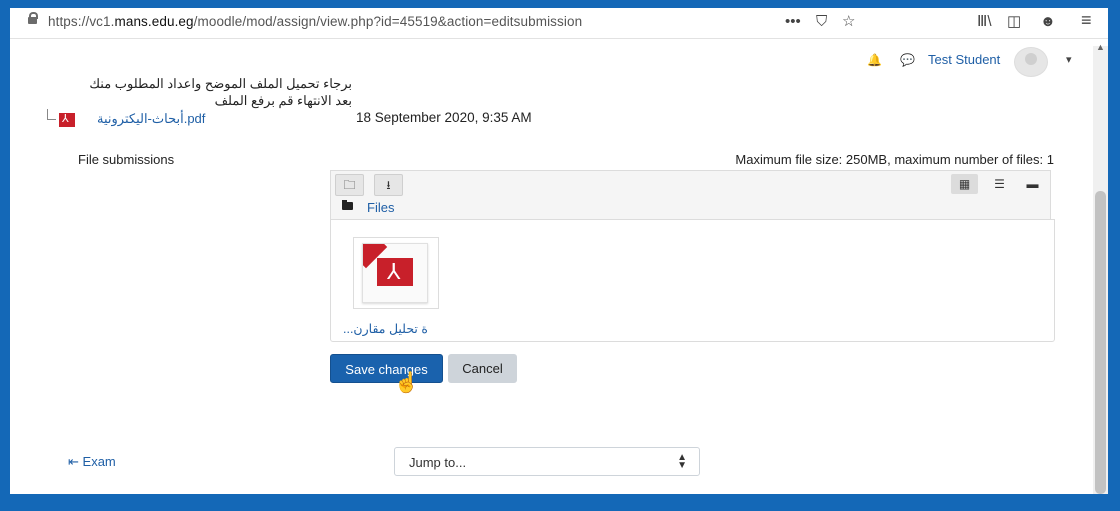  What do you see at coordinates (283, 100) in the screenshot?
I see `instructions-line: بعد الانتهاء قم برفع الملف` at bounding box center [283, 100].